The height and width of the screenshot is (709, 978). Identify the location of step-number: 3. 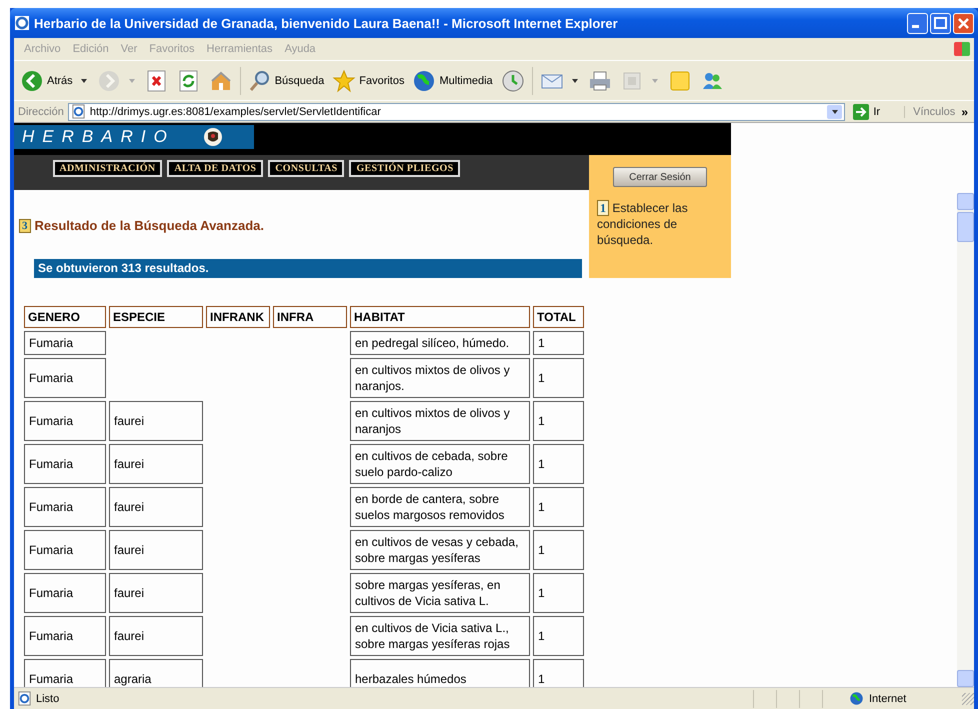
(24, 225).